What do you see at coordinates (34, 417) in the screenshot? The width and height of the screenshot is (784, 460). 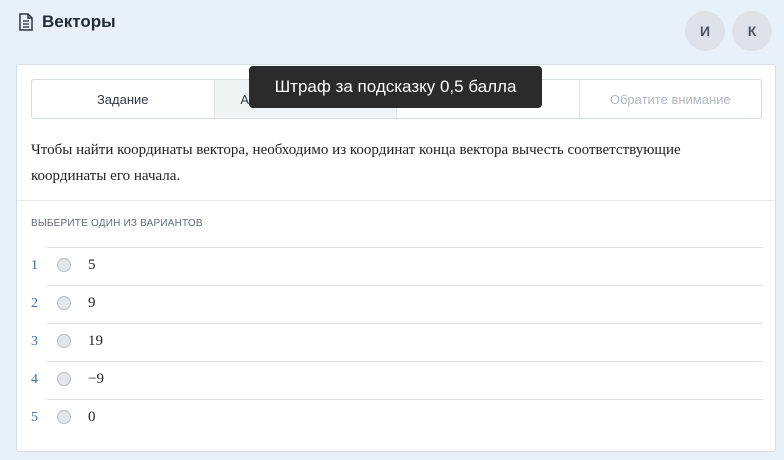 I see `option-number: 5` at bounding box center [34, 417].